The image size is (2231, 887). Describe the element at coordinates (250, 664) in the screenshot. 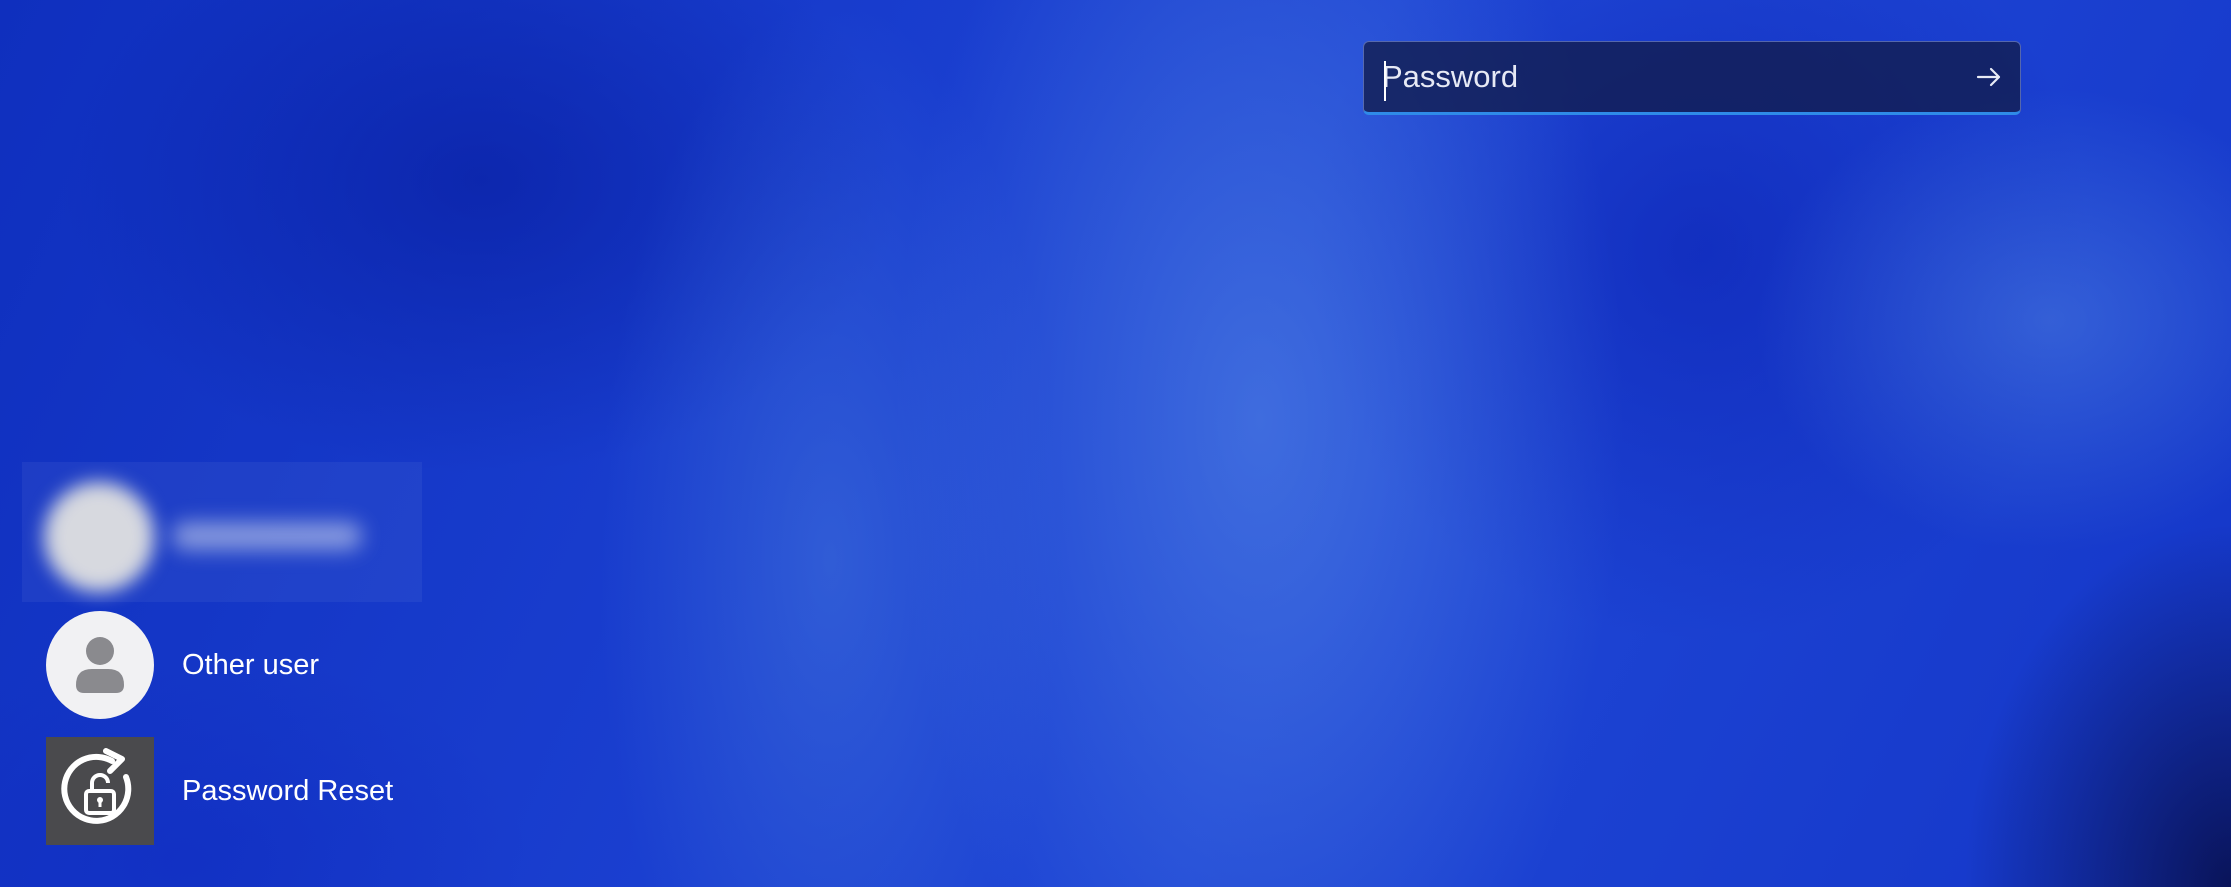

I see `other-user-label: Other user` at that location.